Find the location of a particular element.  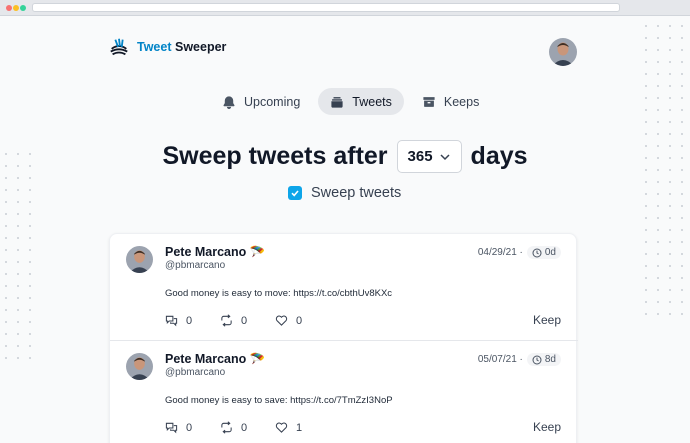

tab-tweets: Tweets is located at coordinates (361, 101).